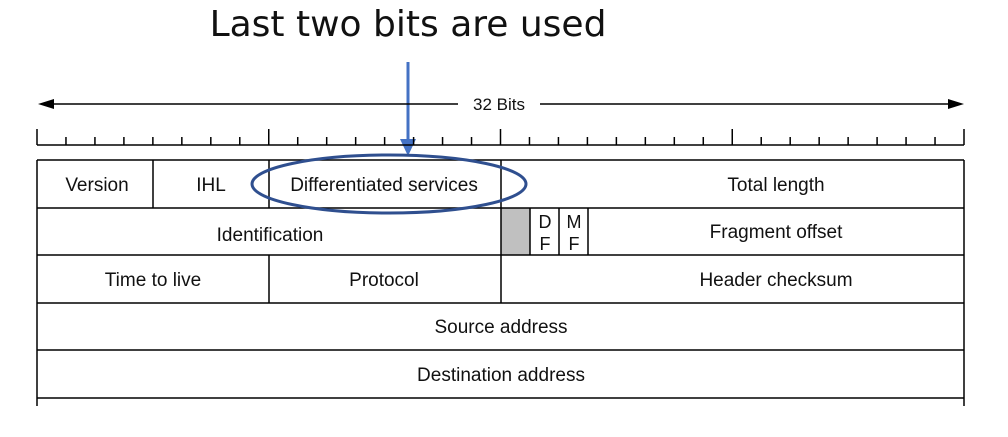  Describe the element at coordinates (545, 244) in the screenshot. I see `flag-df-bottom: F` at that location.